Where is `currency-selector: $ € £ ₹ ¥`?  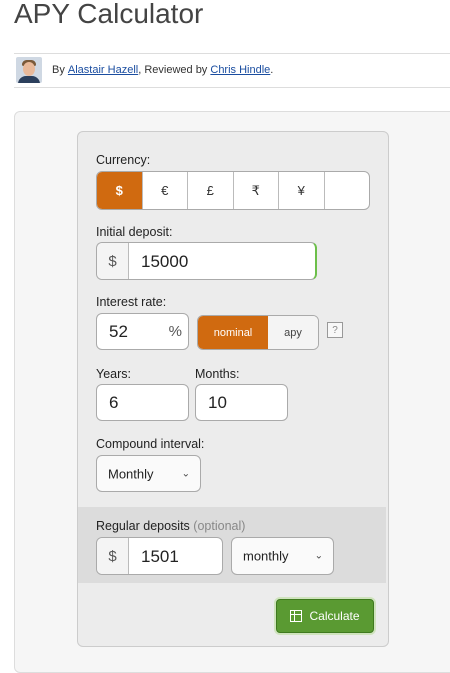 currency-selector: $ € £ ₹ ¥ is located at coordinates (233, 190).